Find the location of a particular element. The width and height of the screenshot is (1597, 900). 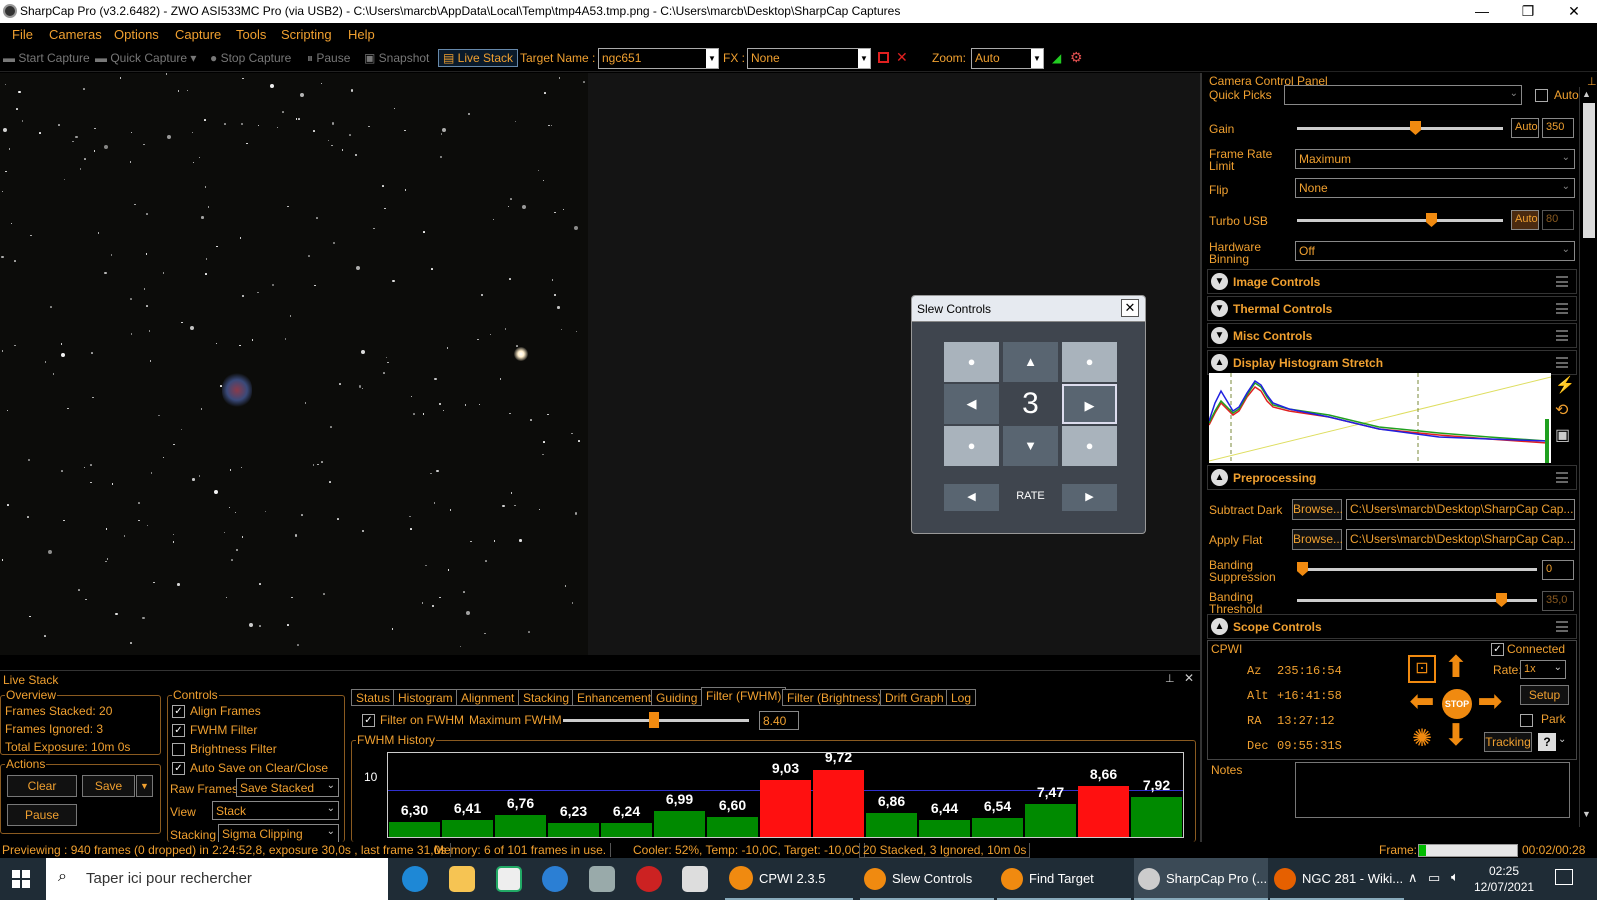

volume-icon: 🔈︎ is located at coordinates (1455, 877).